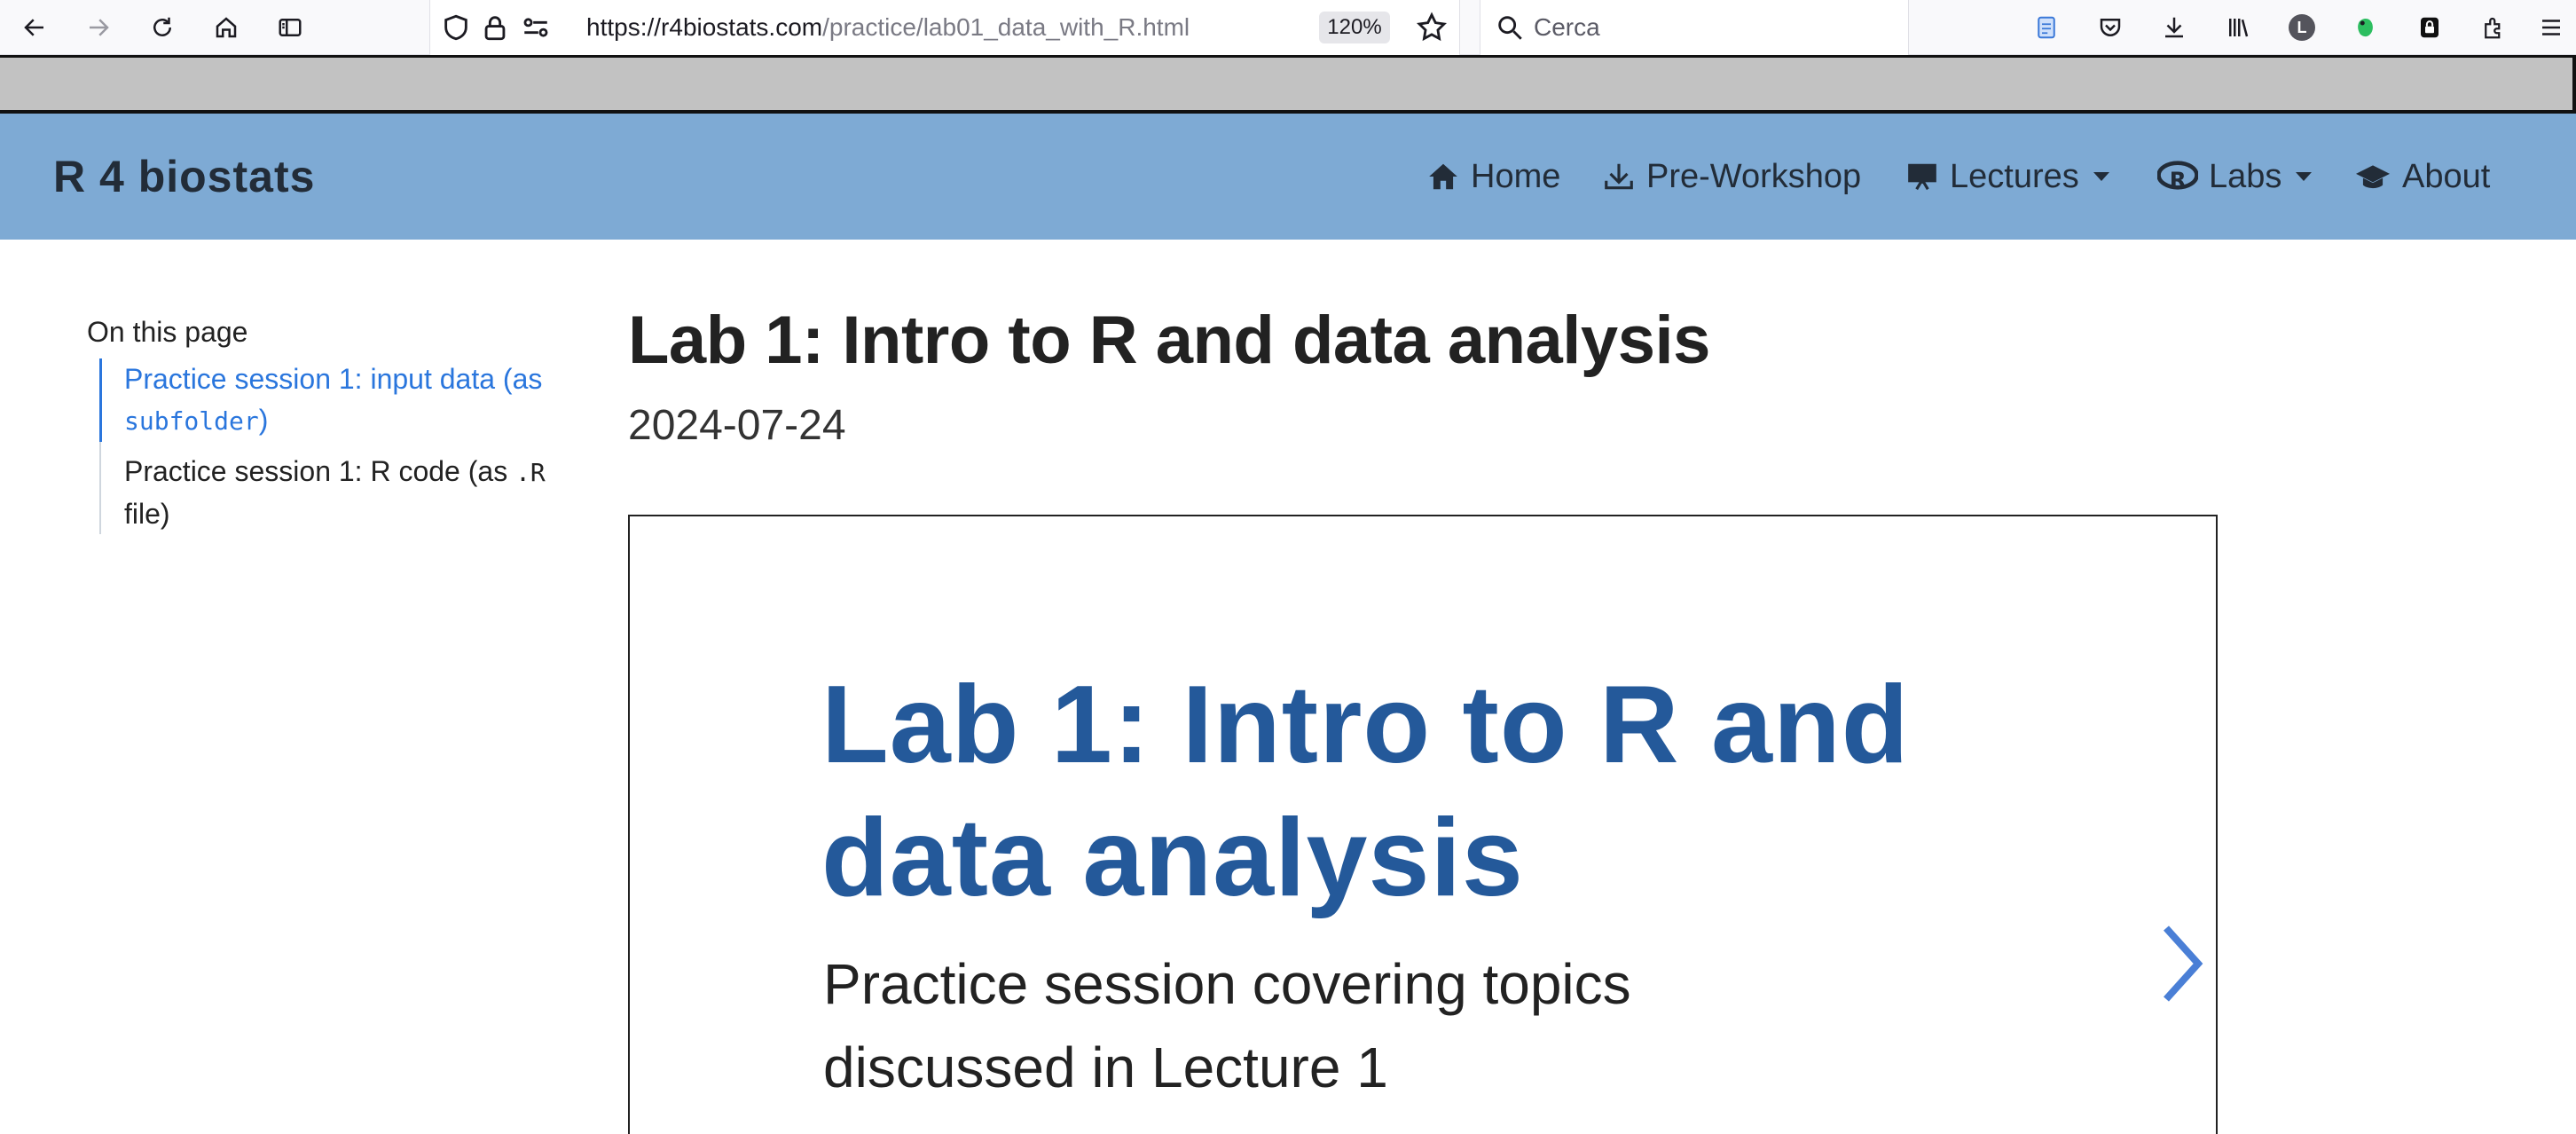 This screenshot has width=2576, height=1134. What do you see at coordinates (1432, 30) in the screenshot?
I see `bookmark-star-icon` at bounding box center [1432, 30].